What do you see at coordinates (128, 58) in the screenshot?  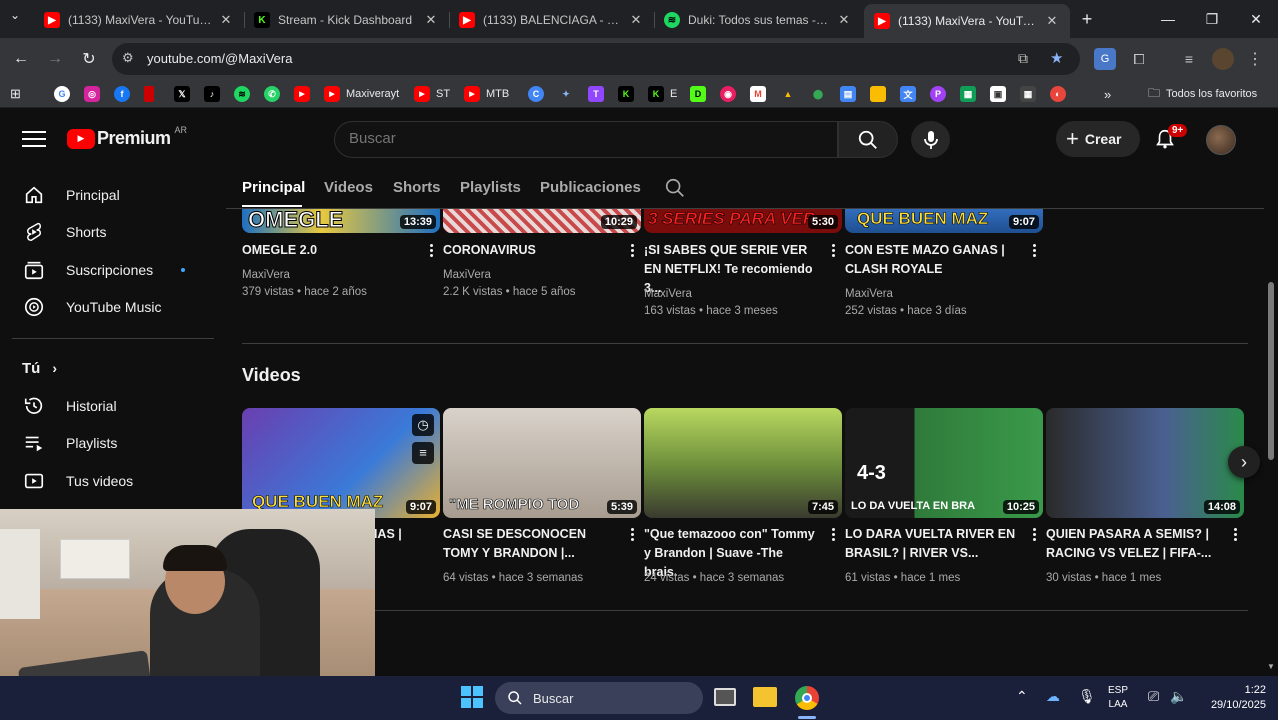 I see `site-info-icon: ⚙` at bounding box center [128, 58].